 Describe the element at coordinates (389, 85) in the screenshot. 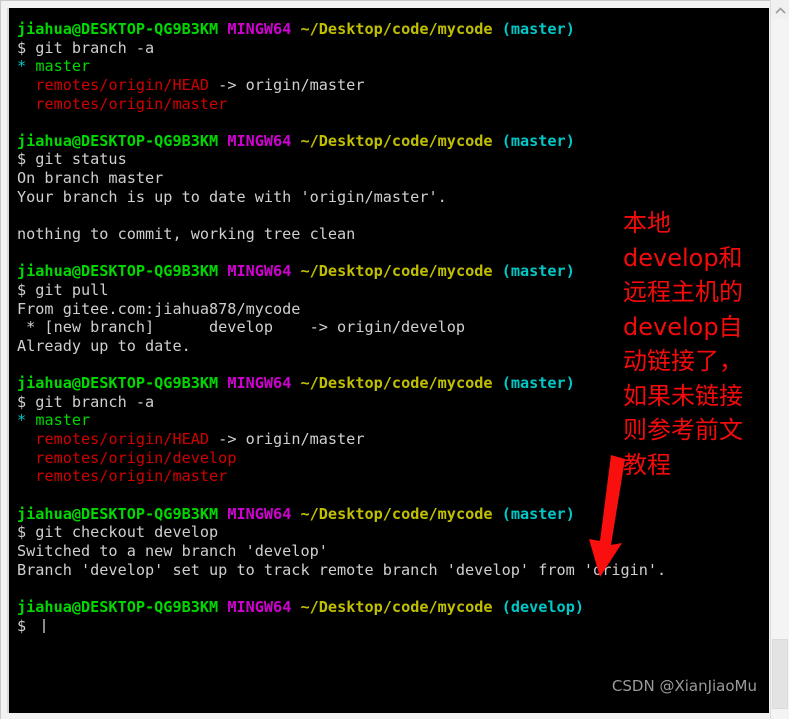

I see `output-line: remotes/origin/HEAD -> origin/master` at that location.